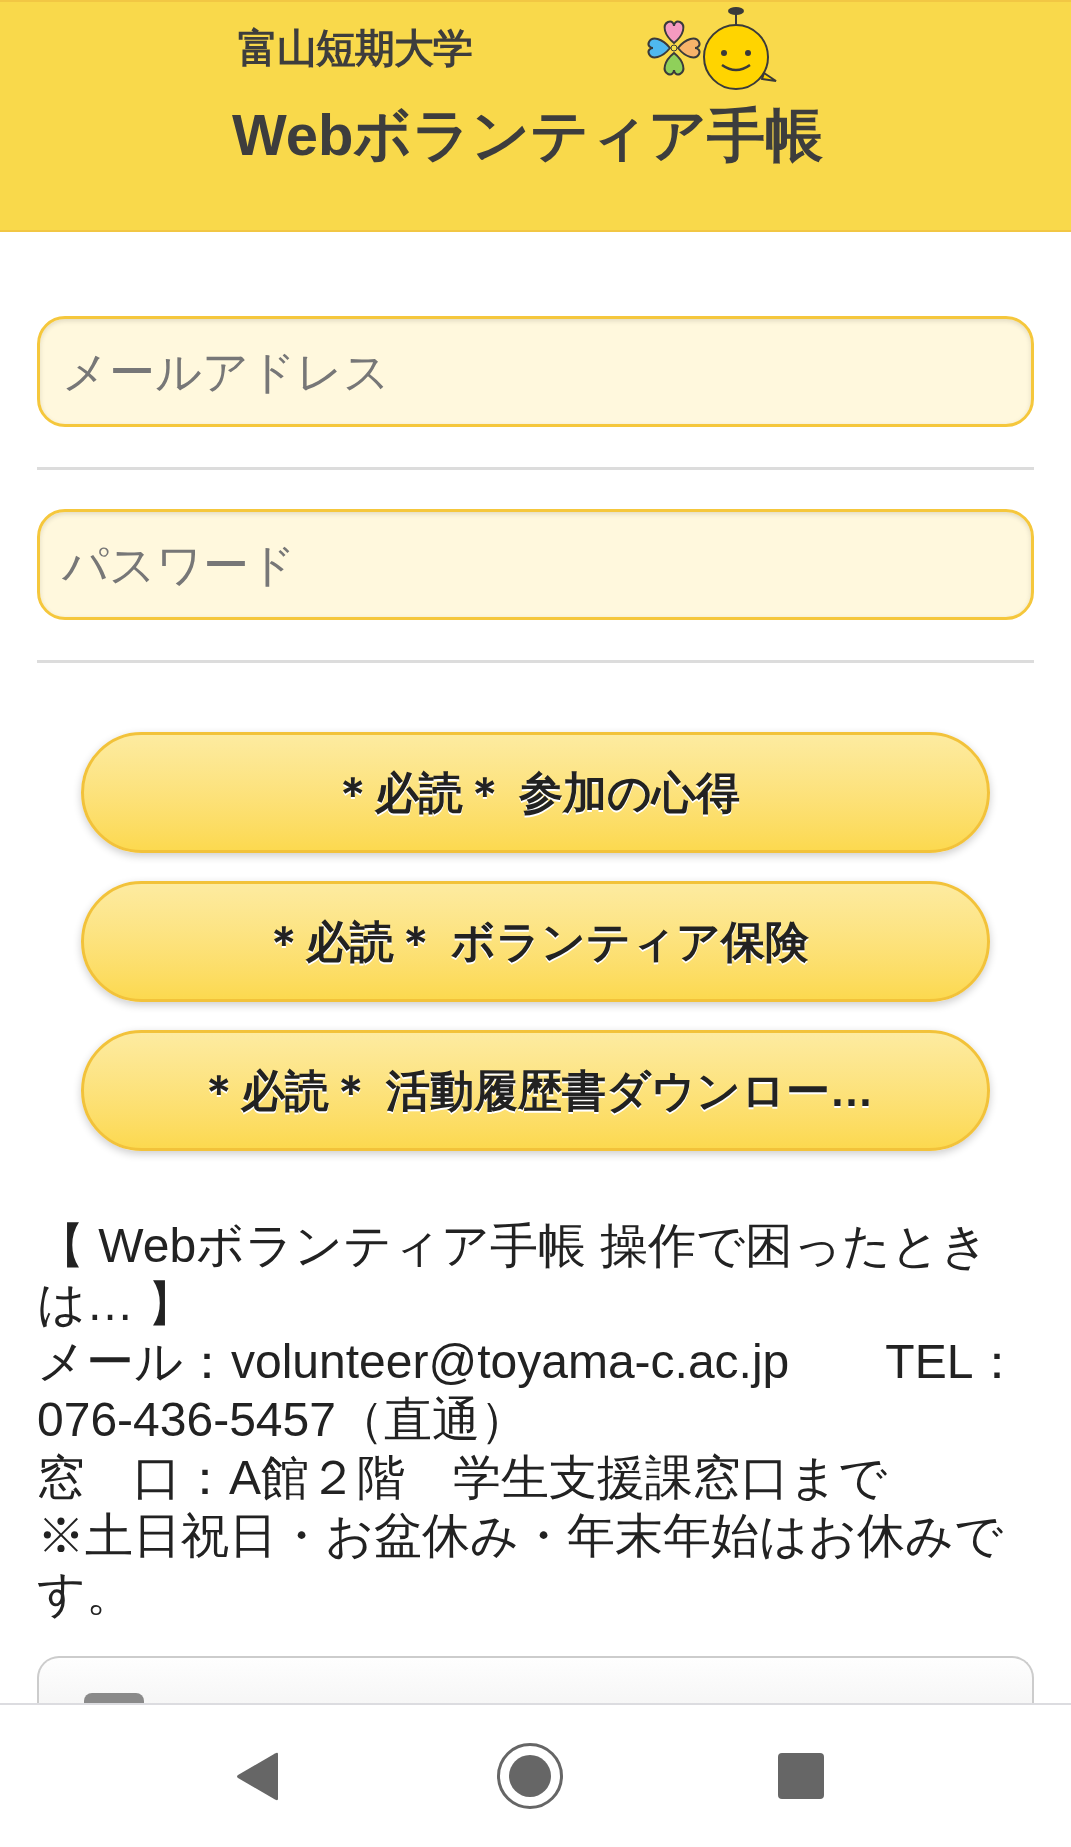 The height and width of the screenshot is (1847, 1071). I want to click on help-heading: 【 Webボランティア手帳 操作で困ったときは… 】, so click(513, 1275).